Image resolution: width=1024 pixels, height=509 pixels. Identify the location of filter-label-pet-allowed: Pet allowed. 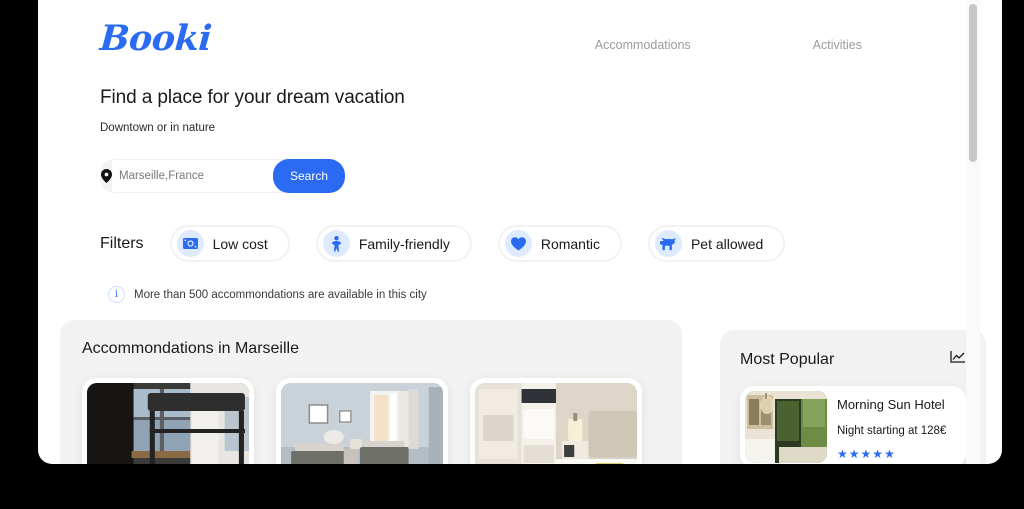
(727, 243).